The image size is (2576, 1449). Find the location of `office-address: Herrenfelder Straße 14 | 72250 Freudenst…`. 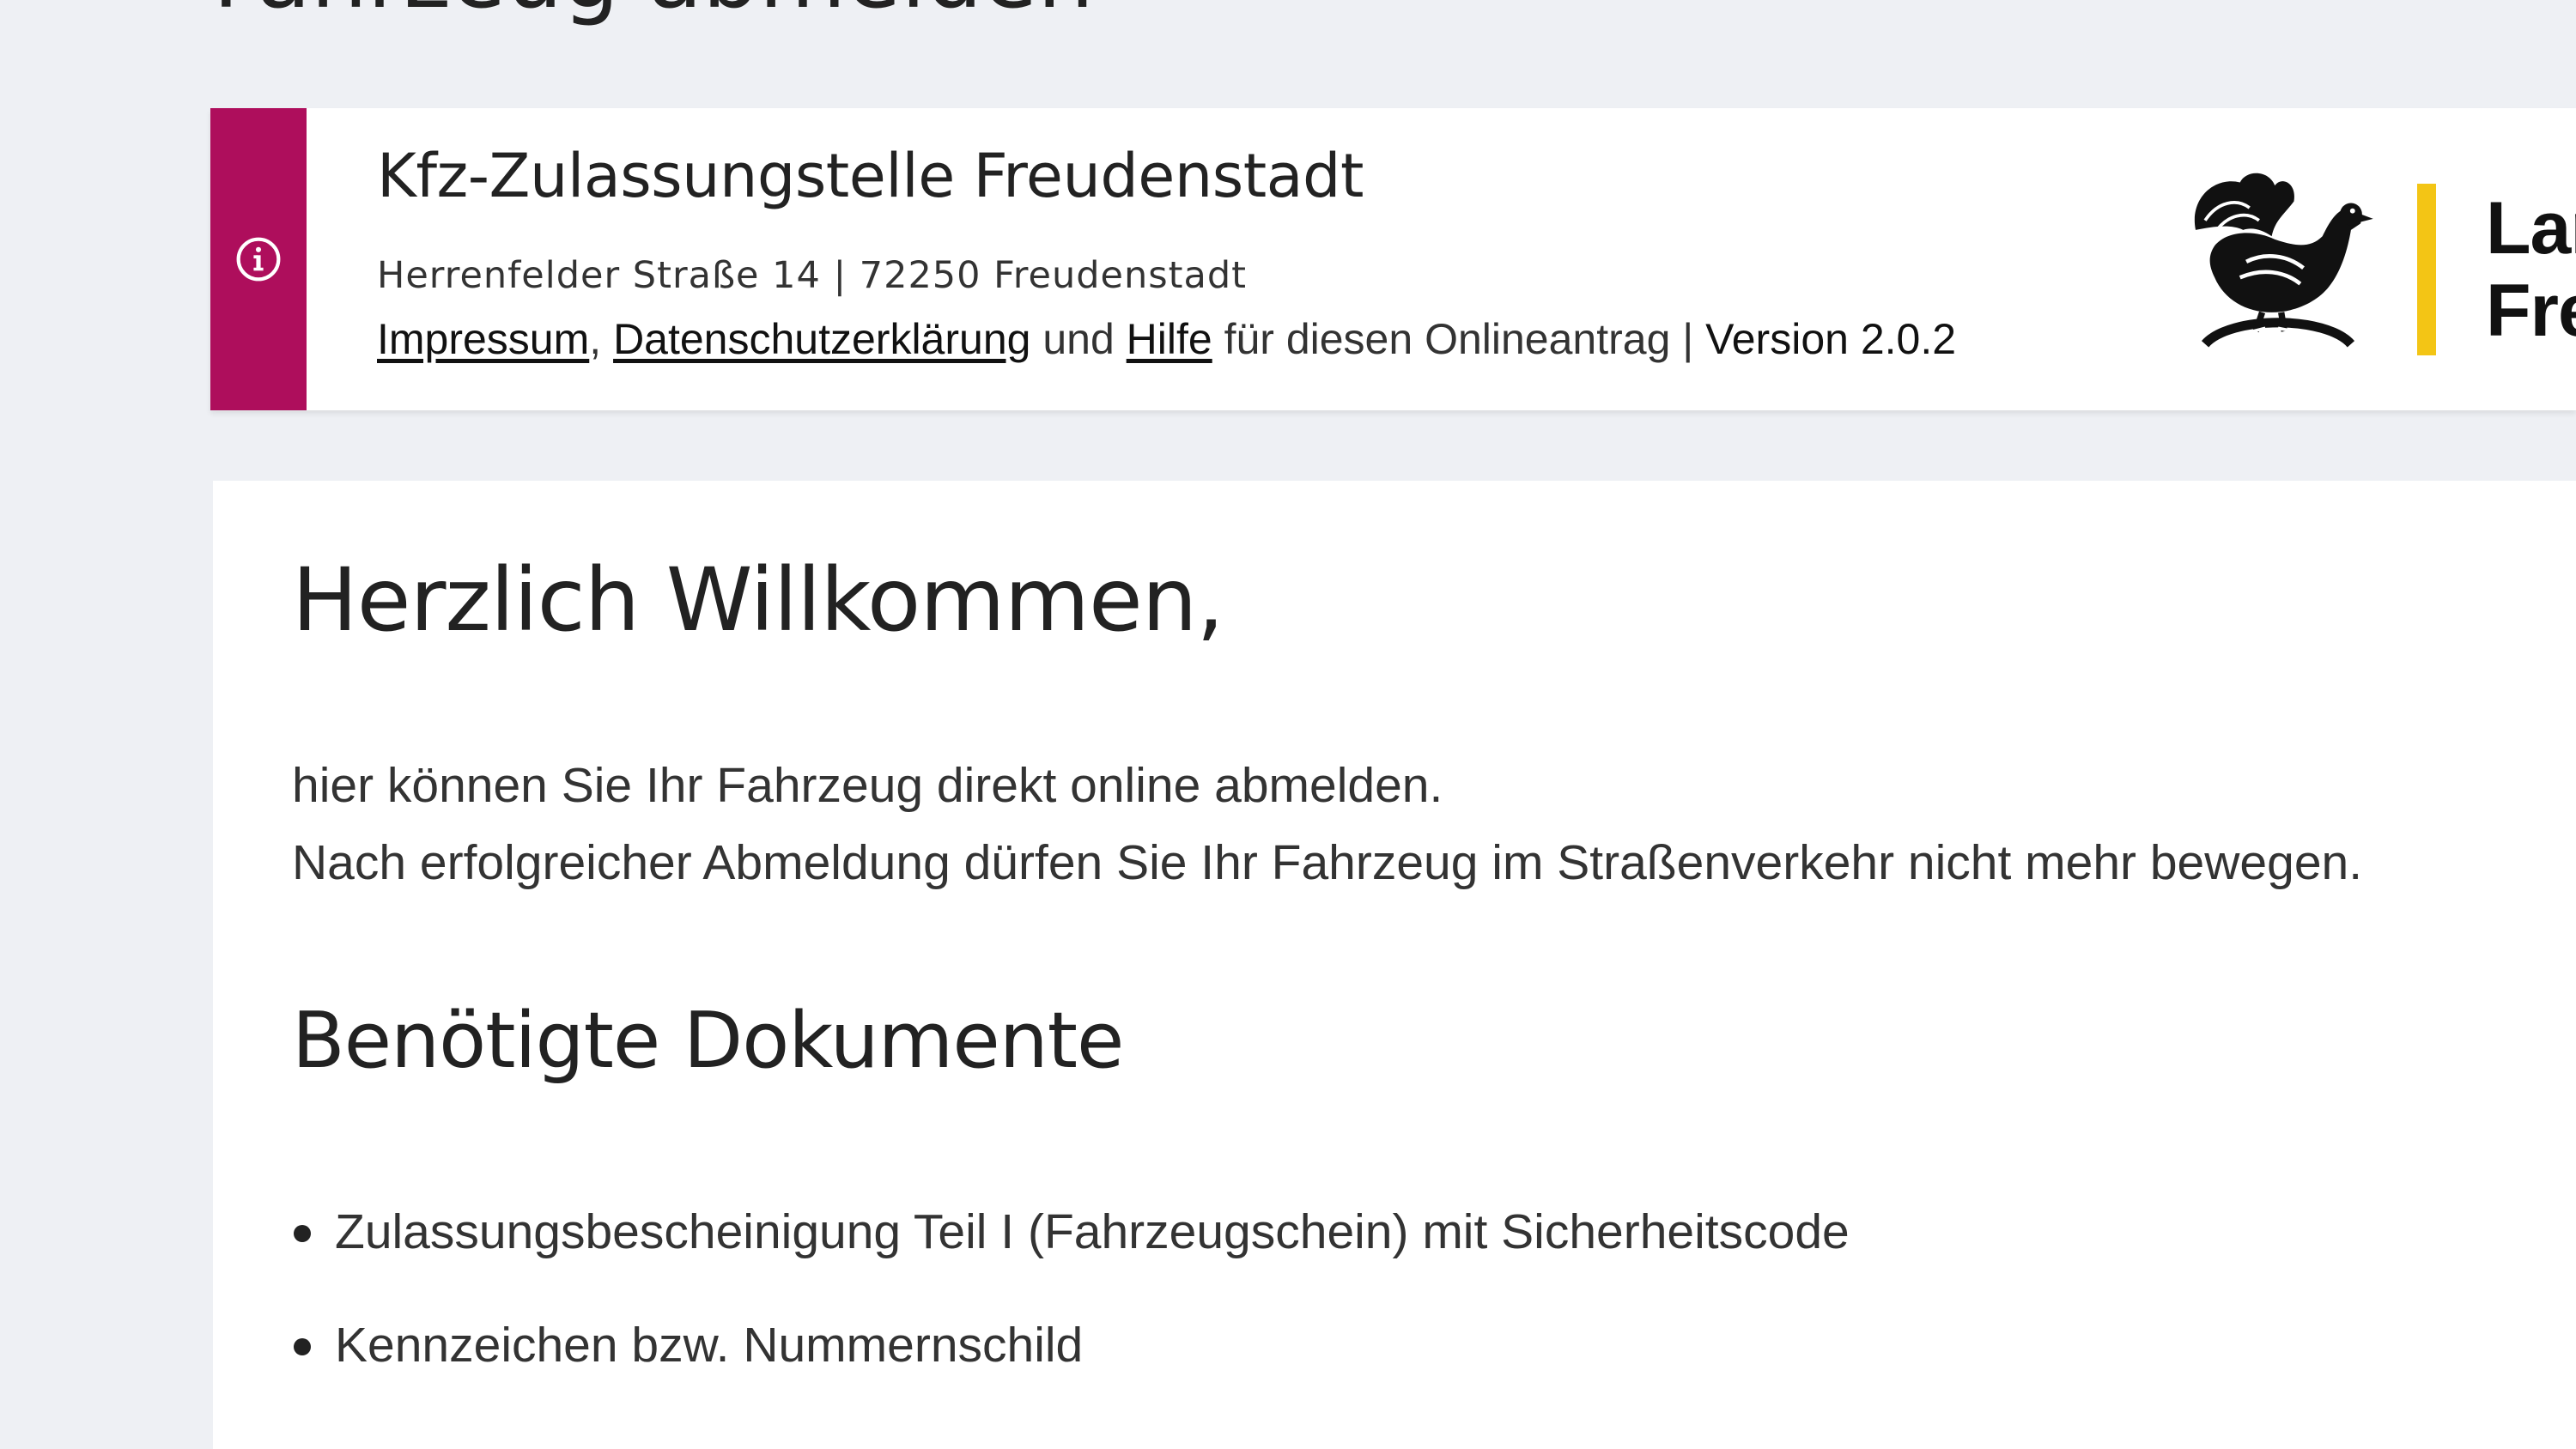

office-address: Herrenfelder Straße 14 | 72250 Freudenst… is located at coordinates (812, 275).